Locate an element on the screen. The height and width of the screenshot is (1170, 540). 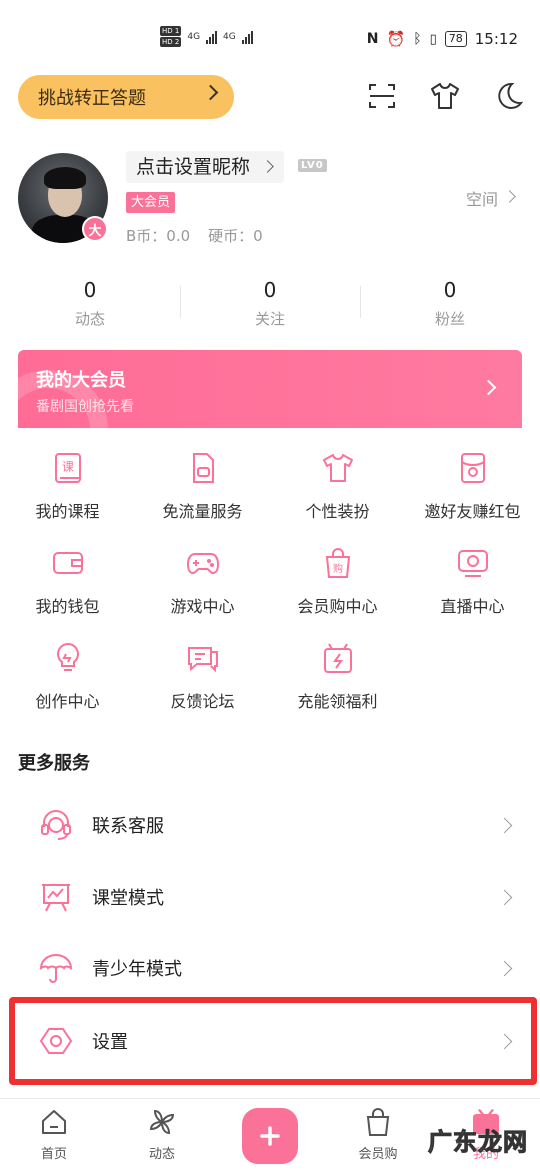
challenge-quiz-button: 挑战转正答题 is located at coordinates (126, 97).